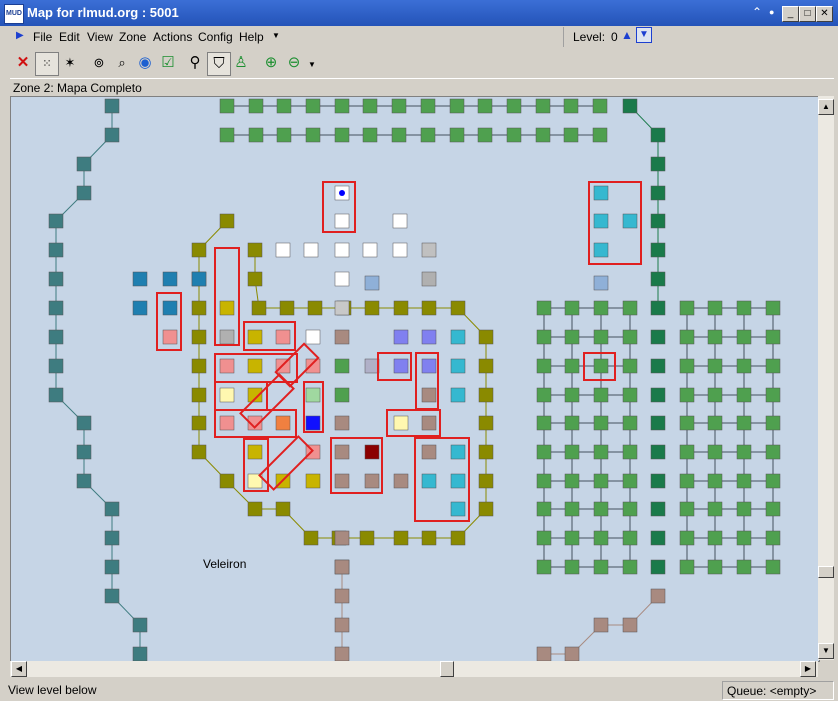 Image resolution: width=838 pixels, height=701 pixels. Describe the element at coordinates (826, 572) in the screenshot. I see `vertical-scroll-thumb` at that location.